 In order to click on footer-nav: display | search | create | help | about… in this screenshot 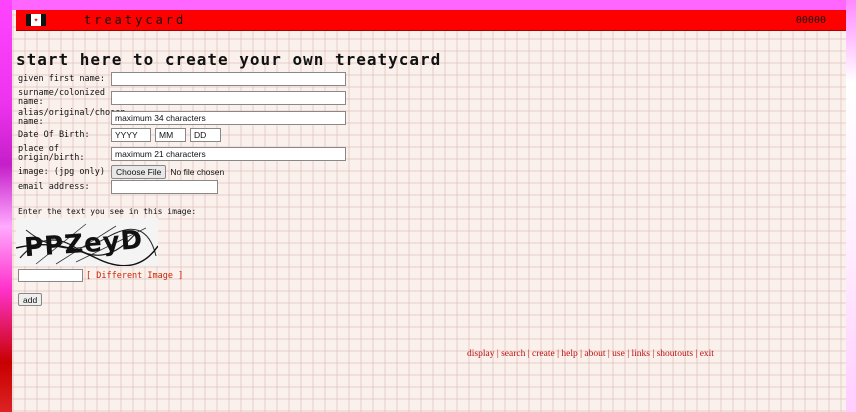, I will do `click(590, 354)`.